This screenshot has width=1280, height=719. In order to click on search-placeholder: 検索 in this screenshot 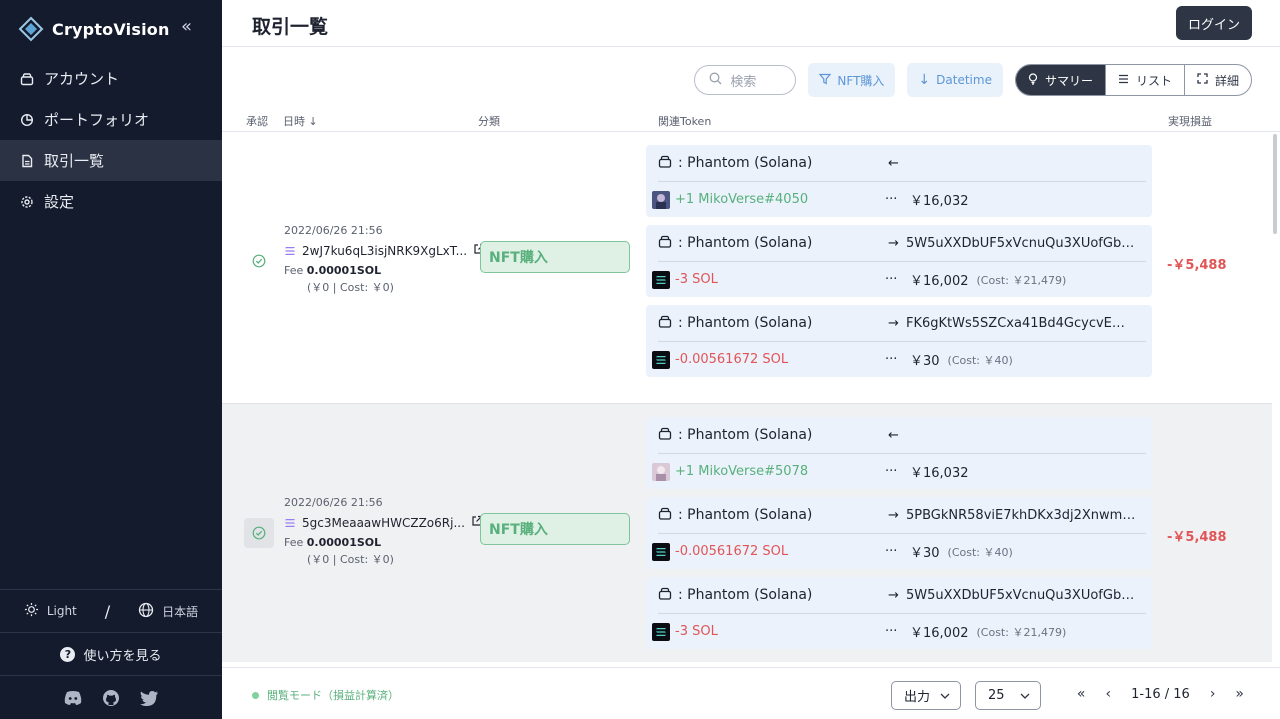, I will do `click(743, 82)`.